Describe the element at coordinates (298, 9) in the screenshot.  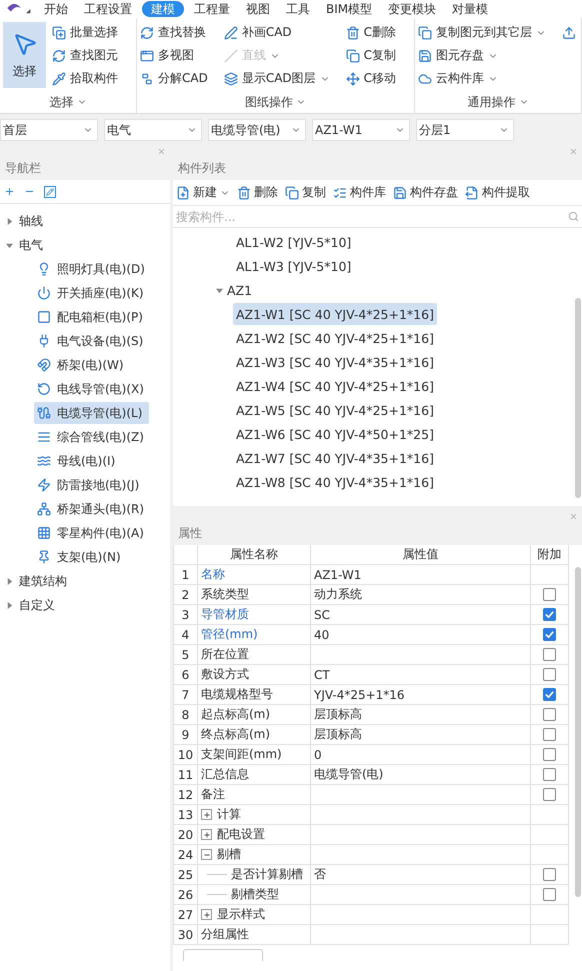
I see `ribbon-tab: 工具` at that location.